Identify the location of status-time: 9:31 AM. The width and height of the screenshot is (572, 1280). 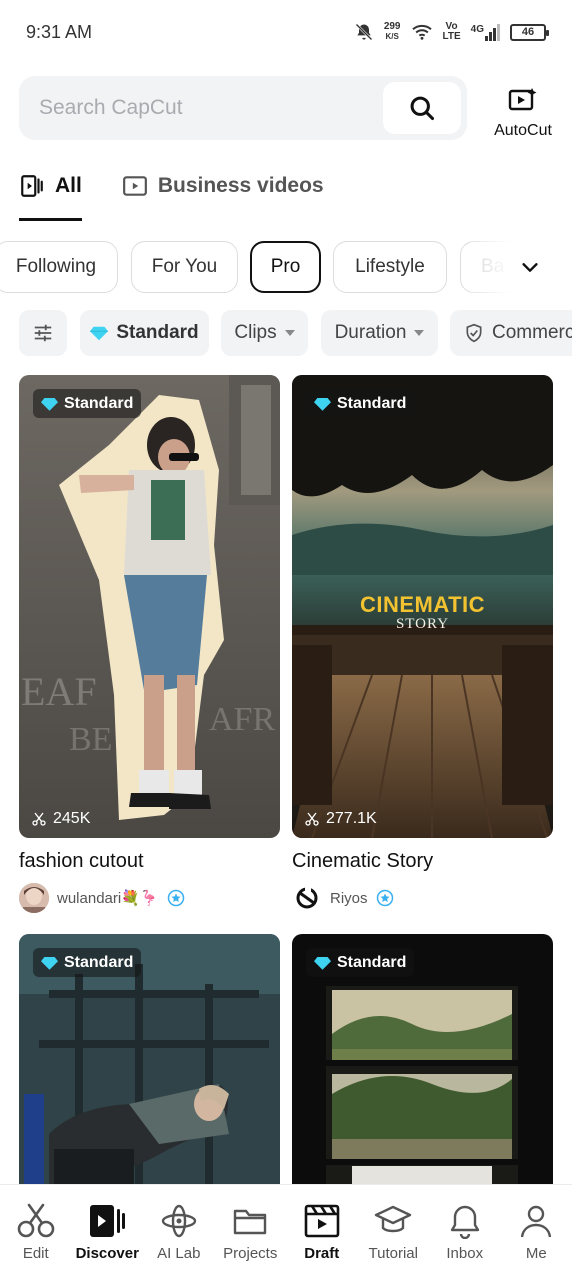
(59, 31).